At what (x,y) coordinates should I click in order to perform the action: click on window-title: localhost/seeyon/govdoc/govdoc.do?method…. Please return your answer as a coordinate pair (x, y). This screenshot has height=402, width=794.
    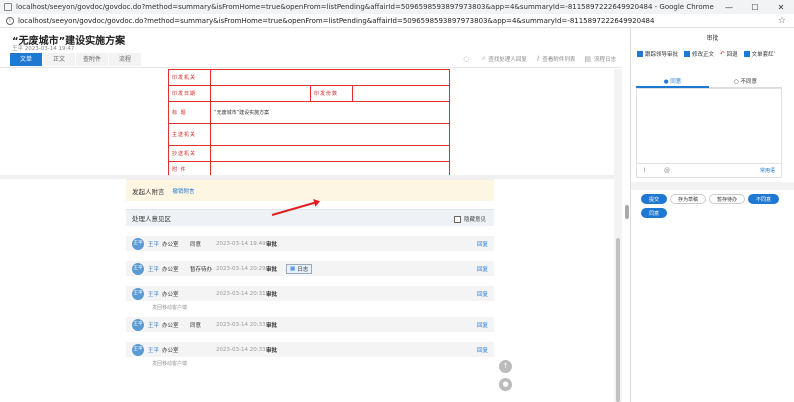
    Looking at the image, I should click on (365, 7).